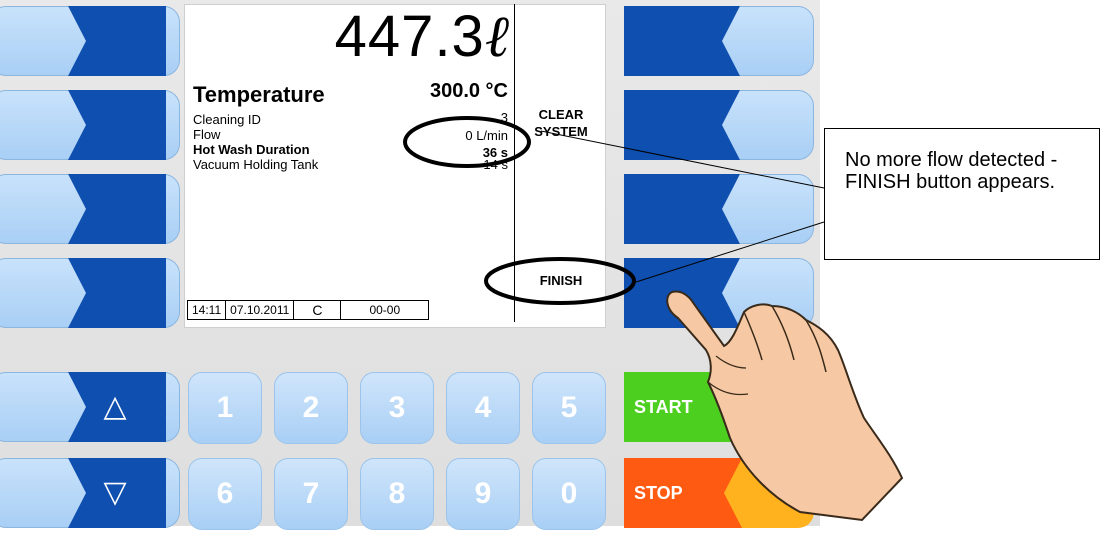  What do you see at coordinates (260, 310) in the screenshot?
I see `status-date: 07.10.2011` at bounding box center [260, 310].